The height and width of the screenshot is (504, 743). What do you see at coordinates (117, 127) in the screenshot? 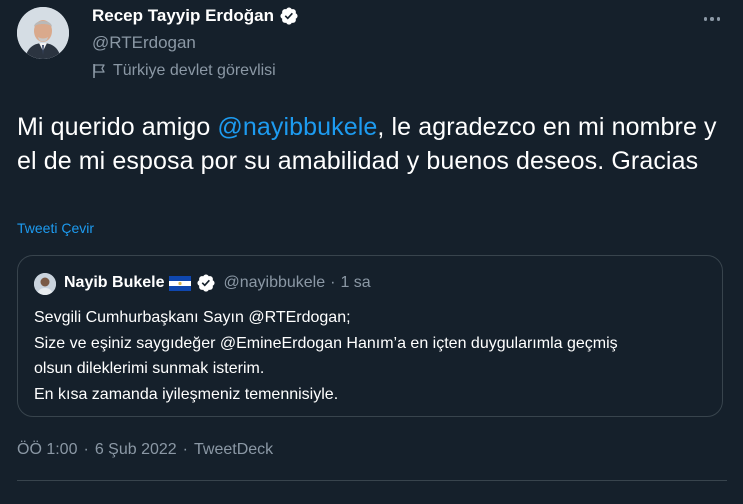
I see `tweet-text-start: Mi querido amigo` at bounding box center [117, 127].